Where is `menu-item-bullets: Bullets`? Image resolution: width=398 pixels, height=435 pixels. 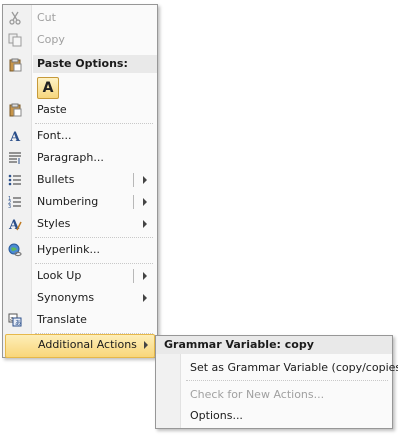
menu-item-bullets: Bullets is located at coordinates (80, 180).